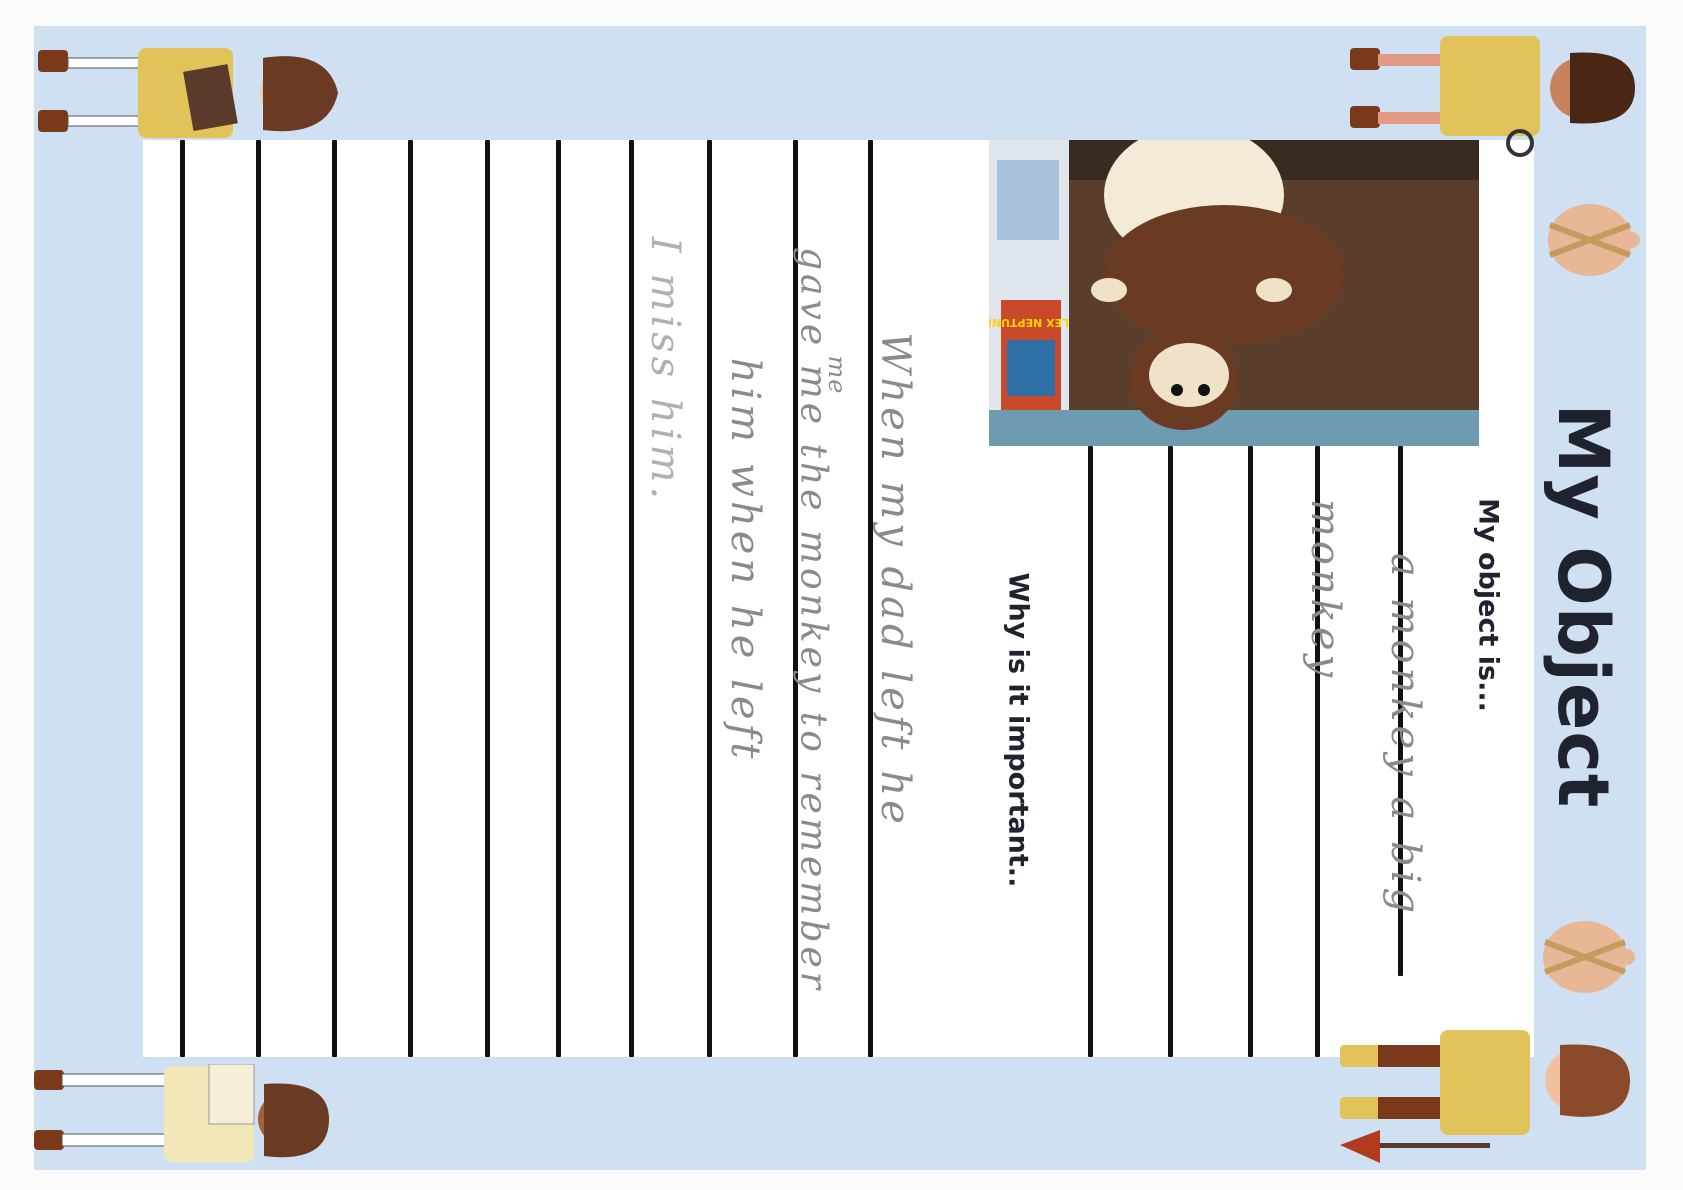  What do you see at coordinates (813, 620) in the screenshot?
I see `why-answer-line: gave me the monkey to remember` at bounding box center [813, 620].